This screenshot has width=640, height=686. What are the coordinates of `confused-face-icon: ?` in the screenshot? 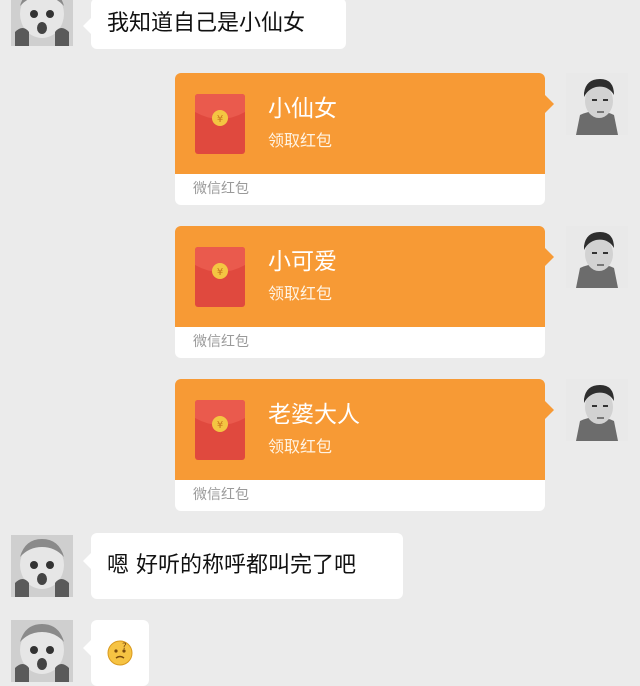 It's located at (120, 653).